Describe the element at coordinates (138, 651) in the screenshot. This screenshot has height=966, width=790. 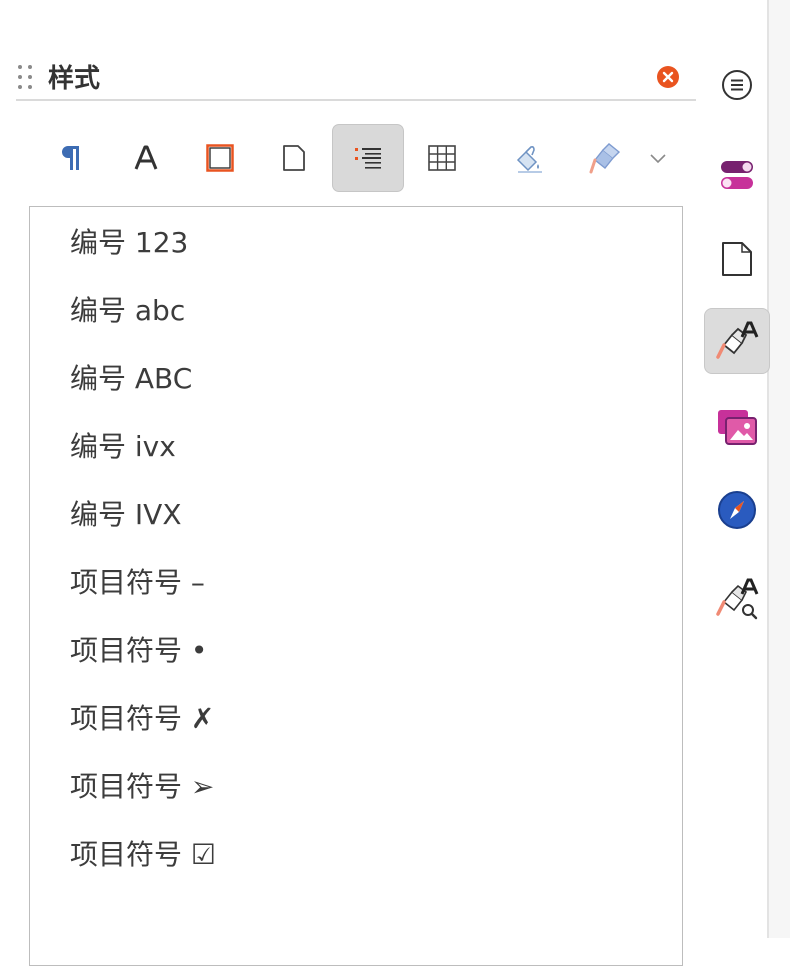
I see `list-item: 项目符号 •` at that location.